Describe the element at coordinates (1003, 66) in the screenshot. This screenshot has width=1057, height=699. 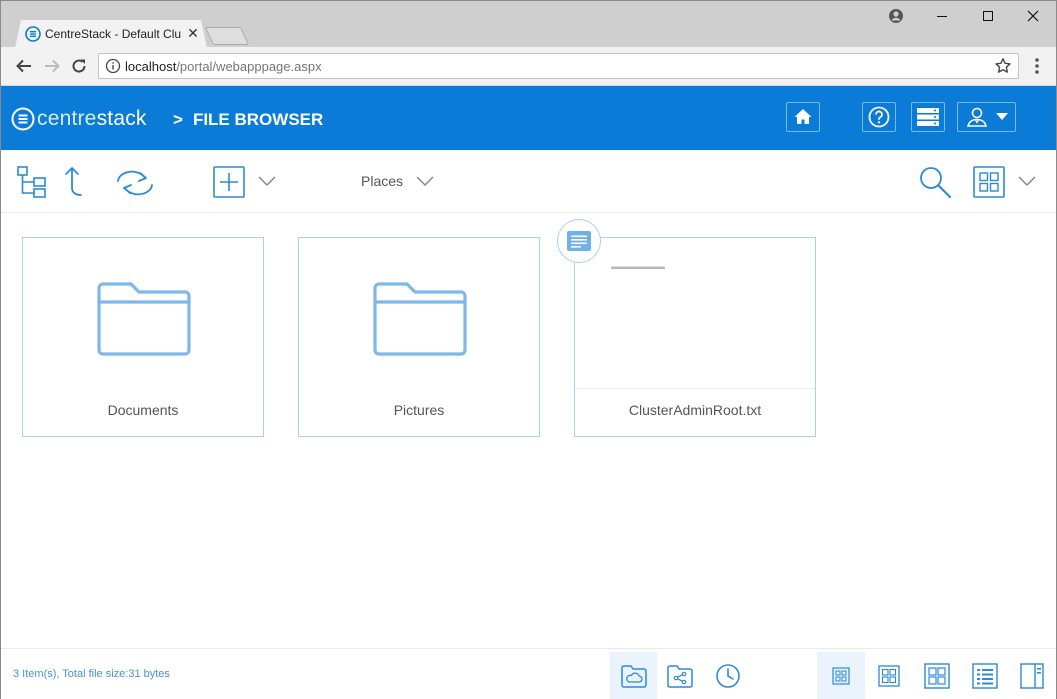
I see `bookmark-star-icon` at that location.